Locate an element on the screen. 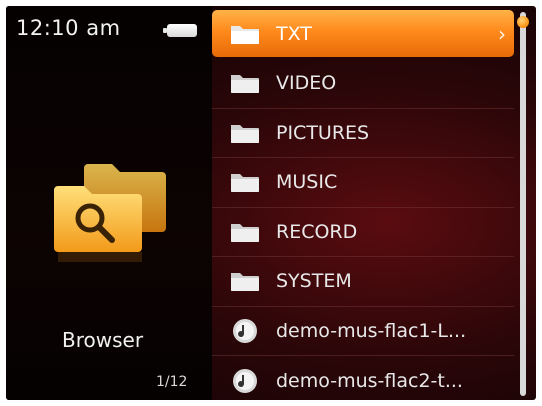 This screenshot has height=406, width=542. chevron-right-icon: › is located at coordinates (502, 33).